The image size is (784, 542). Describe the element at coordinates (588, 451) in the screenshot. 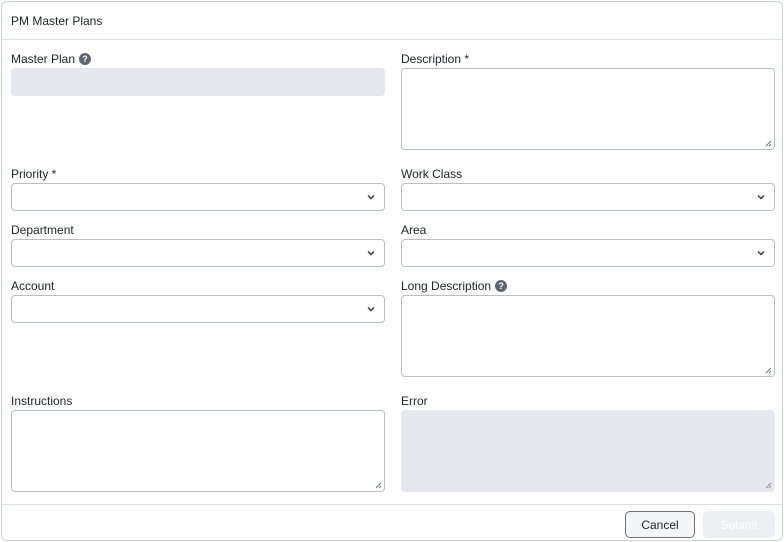

I see `error-textarea` at that location.